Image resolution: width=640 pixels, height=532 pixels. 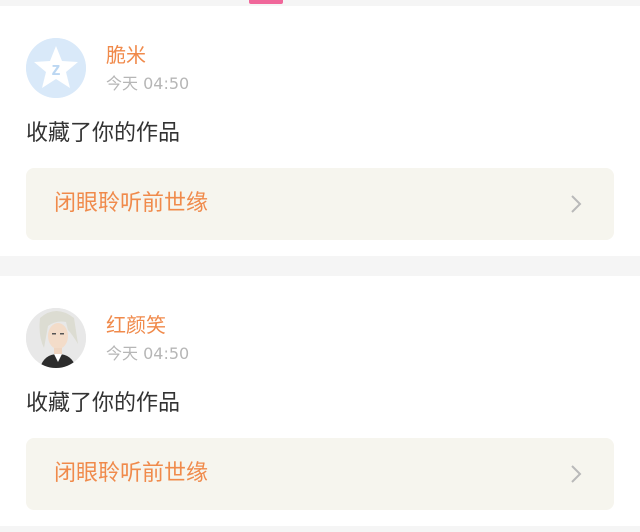 I want to click on active-tab-indicator, so click(x=266, y=2).